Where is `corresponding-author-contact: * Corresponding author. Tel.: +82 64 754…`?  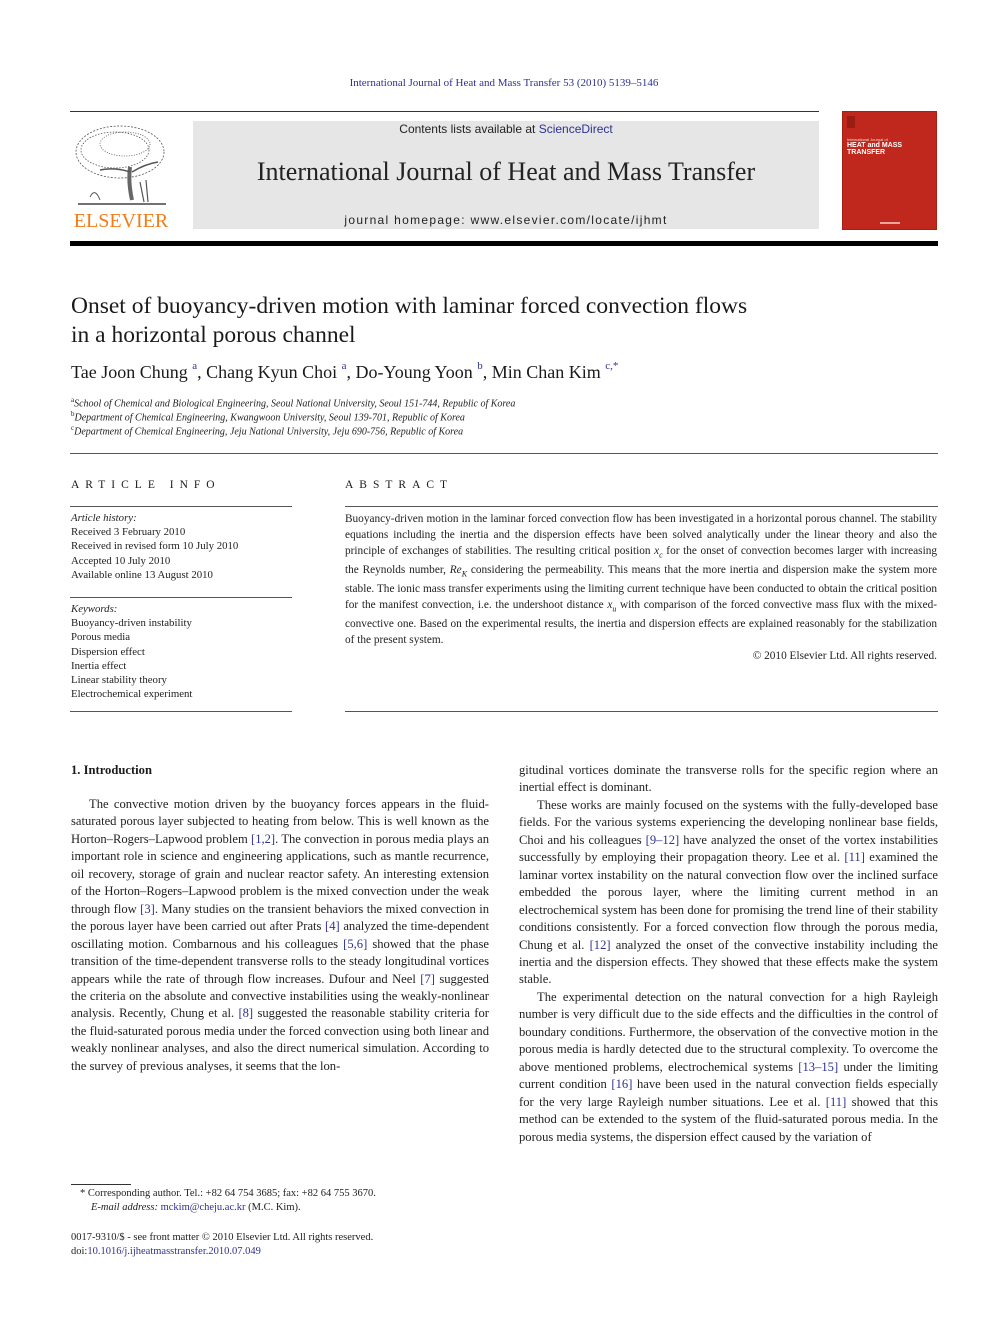
corresponding-author-contact: * Corresponding author. Tel.: +82 64 754… is located at coordinates (228, 1193).